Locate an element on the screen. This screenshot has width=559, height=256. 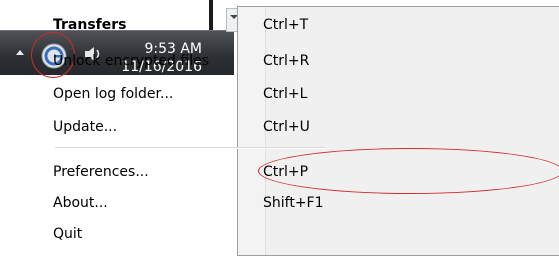
menu-item-shortcut: Ctrl+R is located at coordinates (286, 61).